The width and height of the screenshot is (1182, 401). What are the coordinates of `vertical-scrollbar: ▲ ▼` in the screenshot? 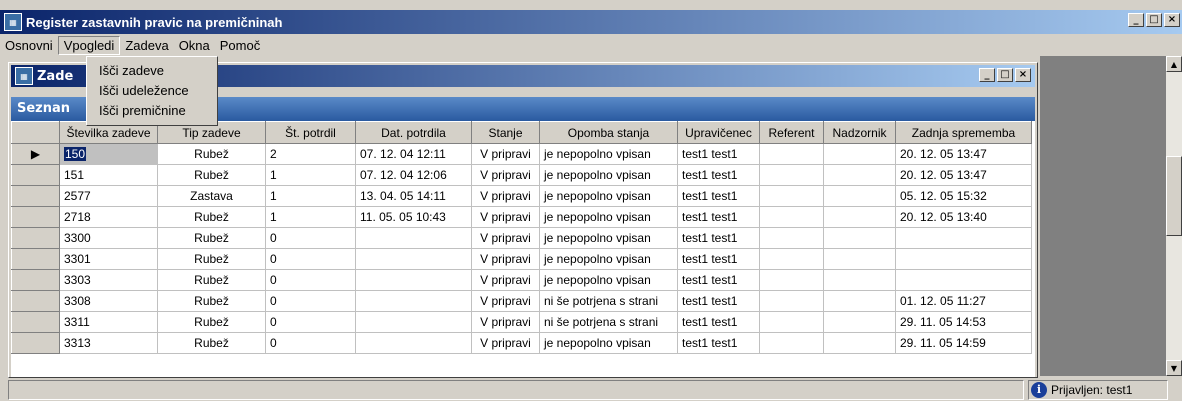 It's located at (1174, 216).